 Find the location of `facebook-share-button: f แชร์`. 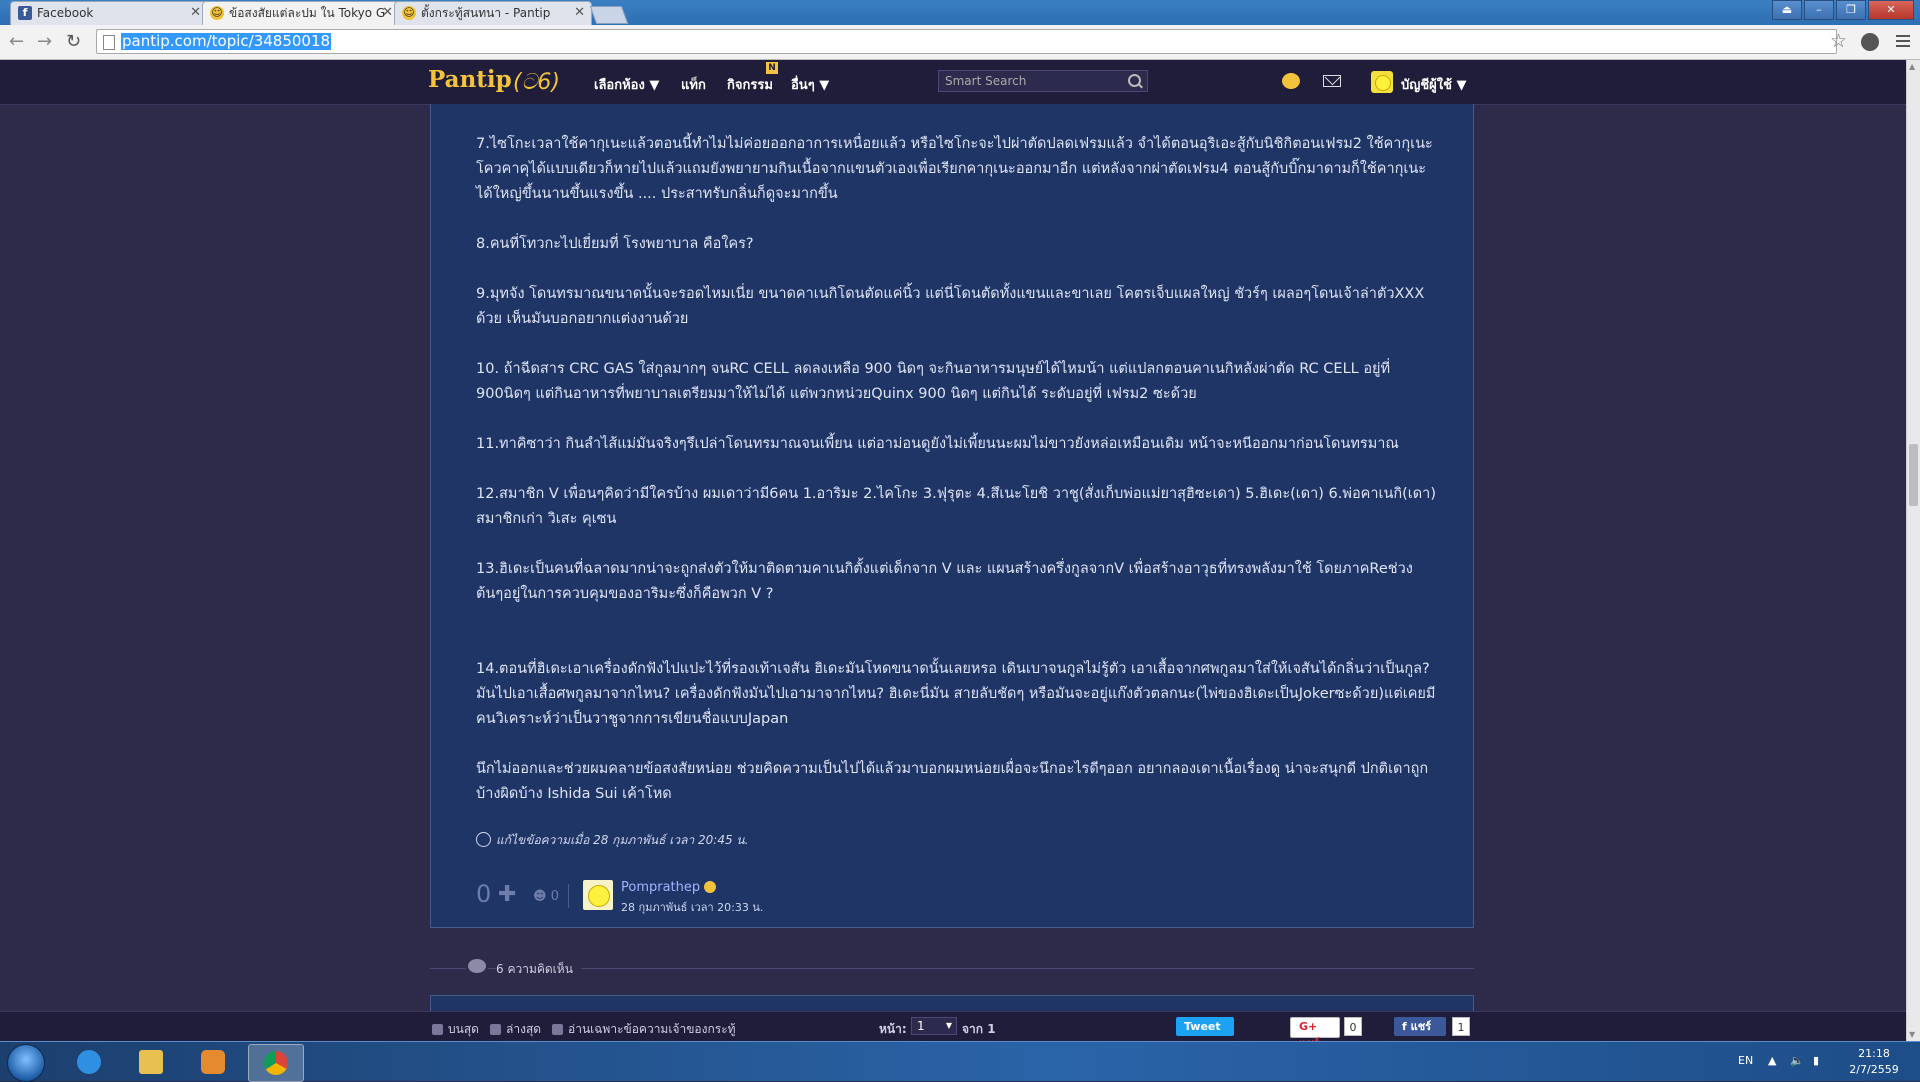

facebook-share-button: f แชร์ is located at coordinates (1420, 1026).